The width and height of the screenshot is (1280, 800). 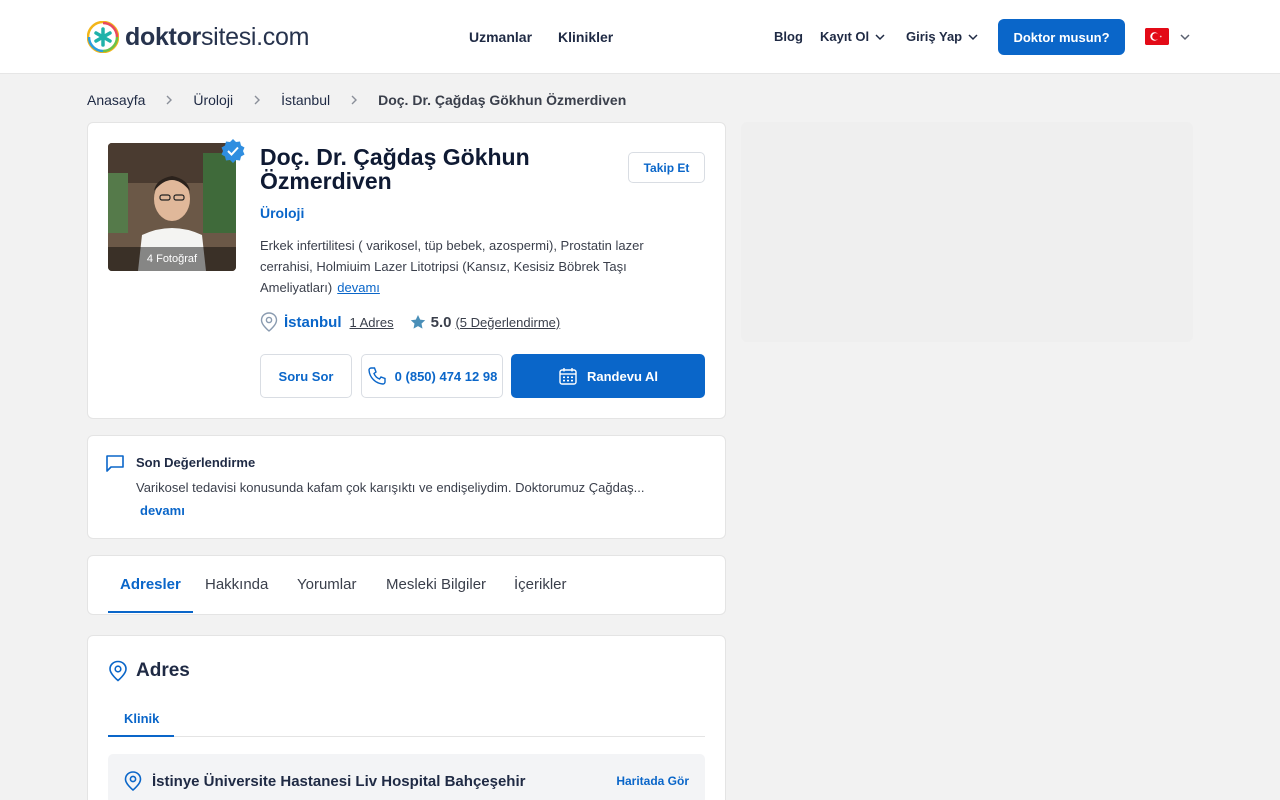 I want to click on rating-score: 5.0, so click(x=441, y=322).